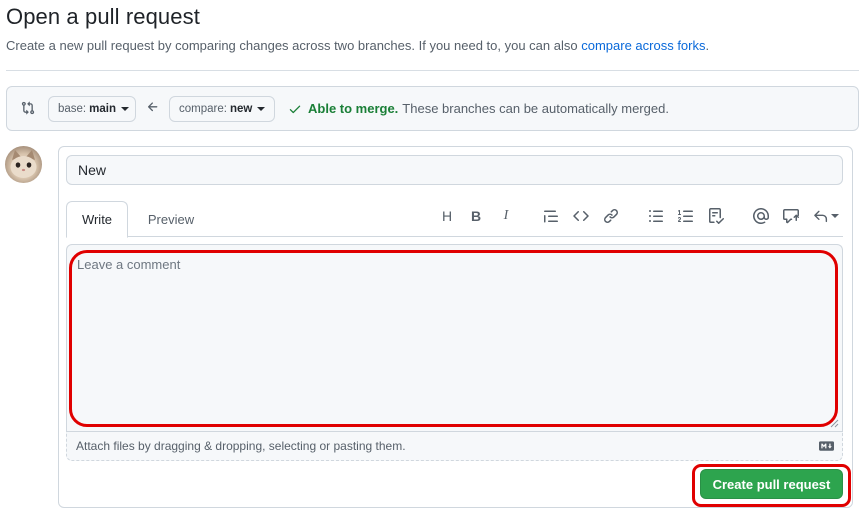  Describe the element at coordinates (152, 107) in the screenshot. I see `arrow-left-icon` at that location.